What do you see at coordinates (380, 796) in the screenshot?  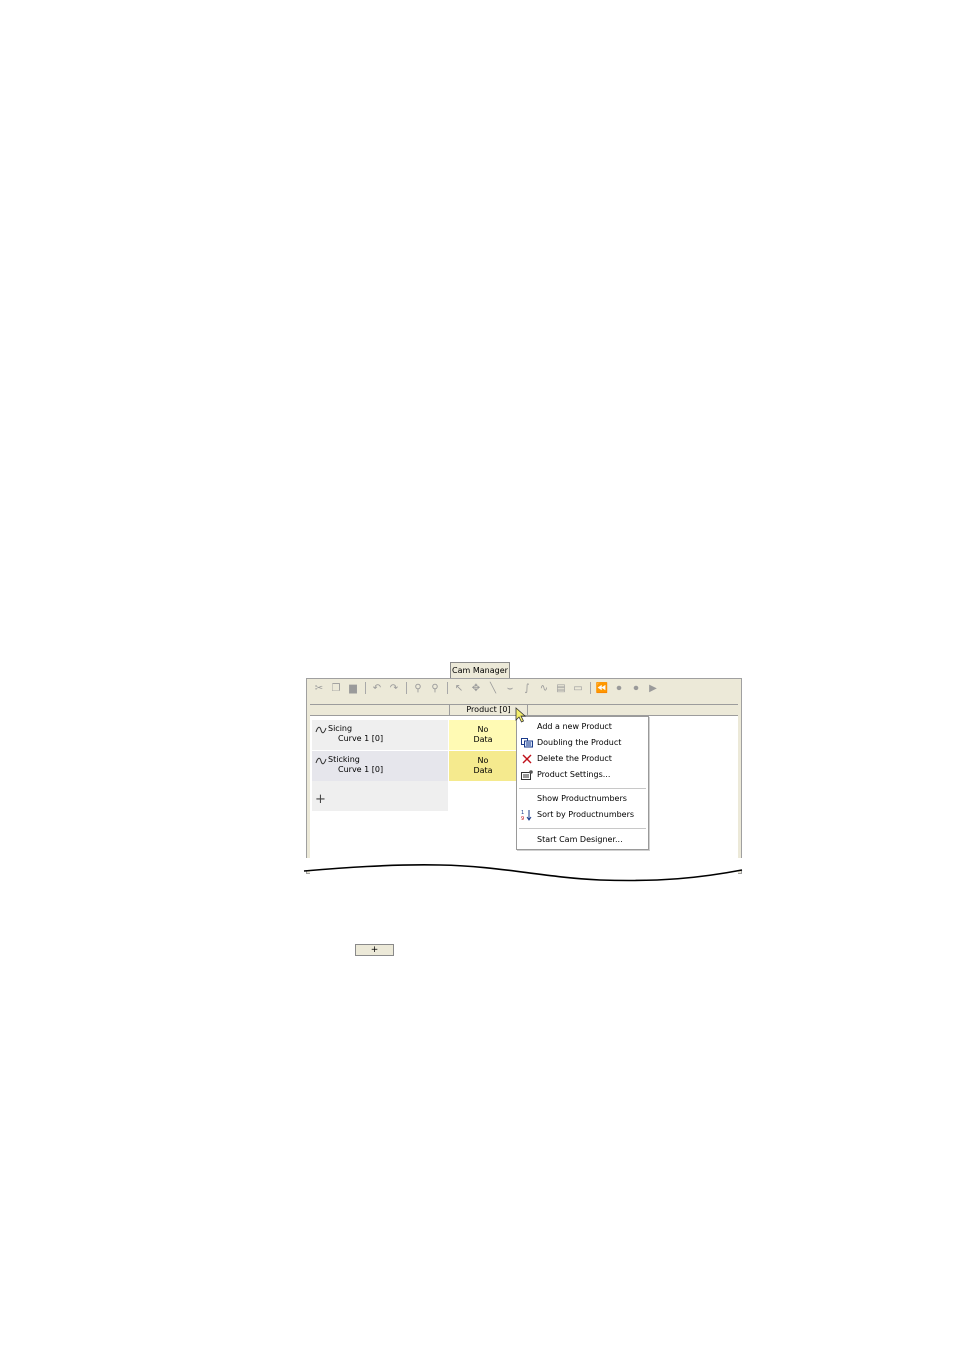 I see `add-row` at bounding box center [380, 796].